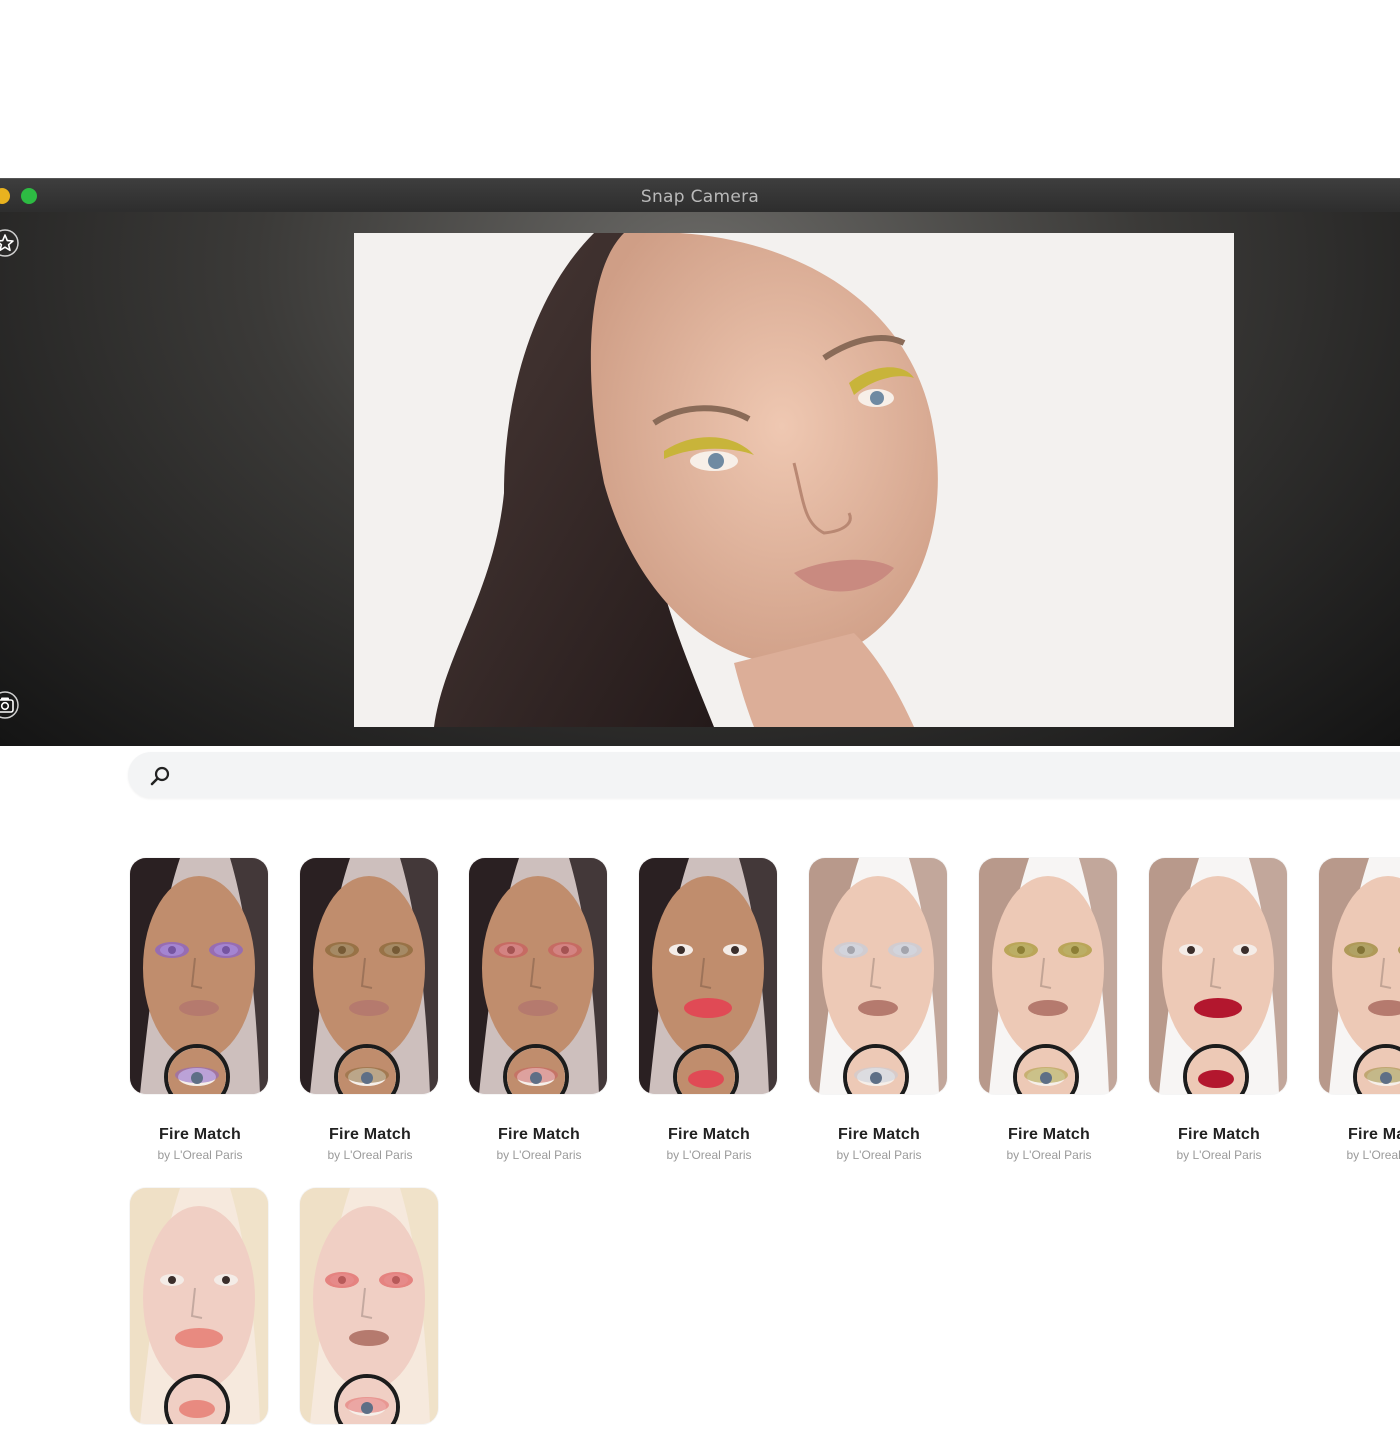 Image resolution: width=1400 pixels, height=1456 pixels. I want to click on search-input, so click(786, 776).